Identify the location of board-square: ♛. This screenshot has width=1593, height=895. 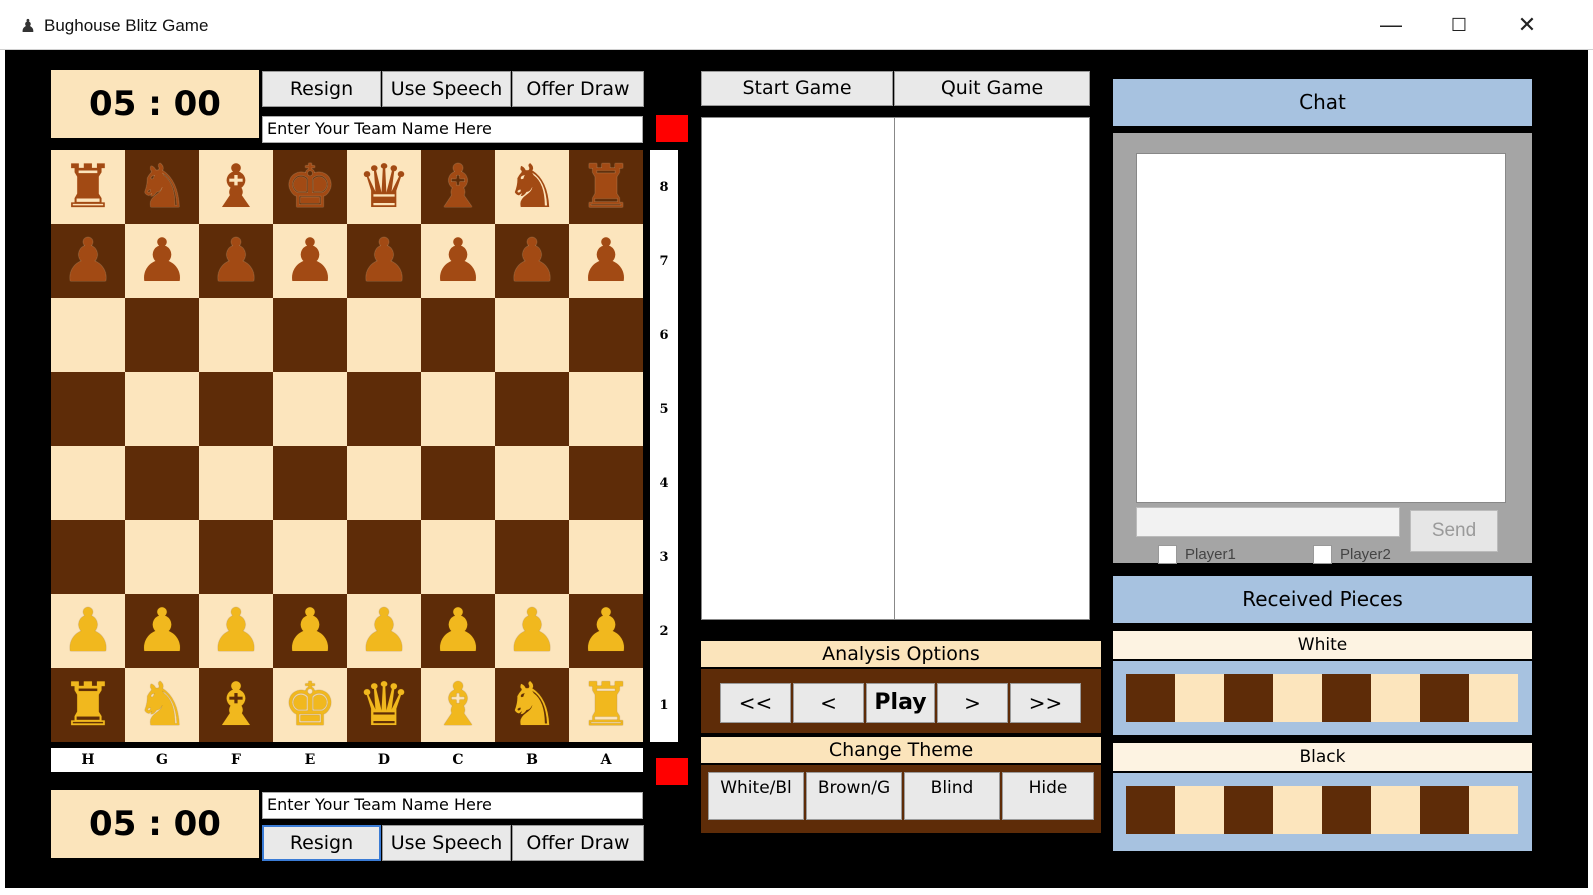
(384, 705).